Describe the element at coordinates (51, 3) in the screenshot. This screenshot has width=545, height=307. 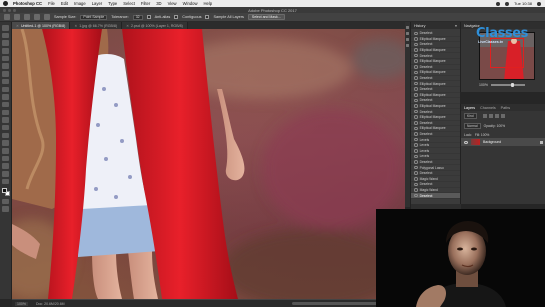
I see `menu-file: File` at that location.